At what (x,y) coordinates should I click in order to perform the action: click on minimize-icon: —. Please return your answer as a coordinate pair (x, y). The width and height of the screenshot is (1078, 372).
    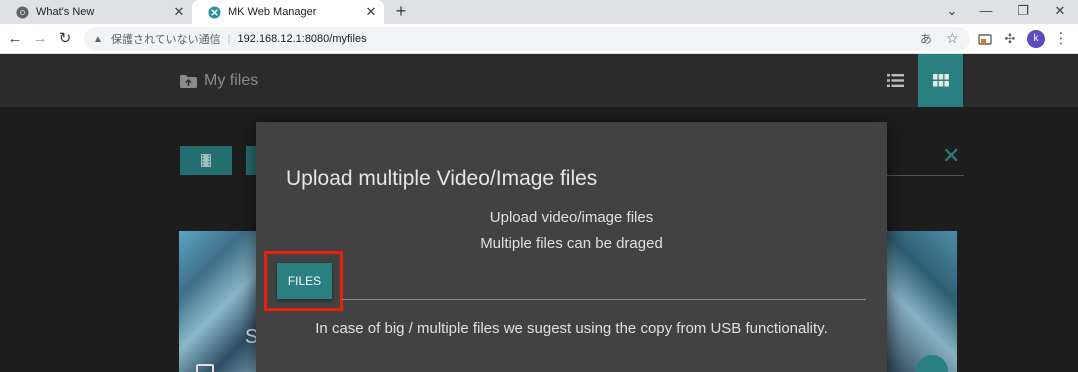
    Looking at the image, I should click on (986, 11).